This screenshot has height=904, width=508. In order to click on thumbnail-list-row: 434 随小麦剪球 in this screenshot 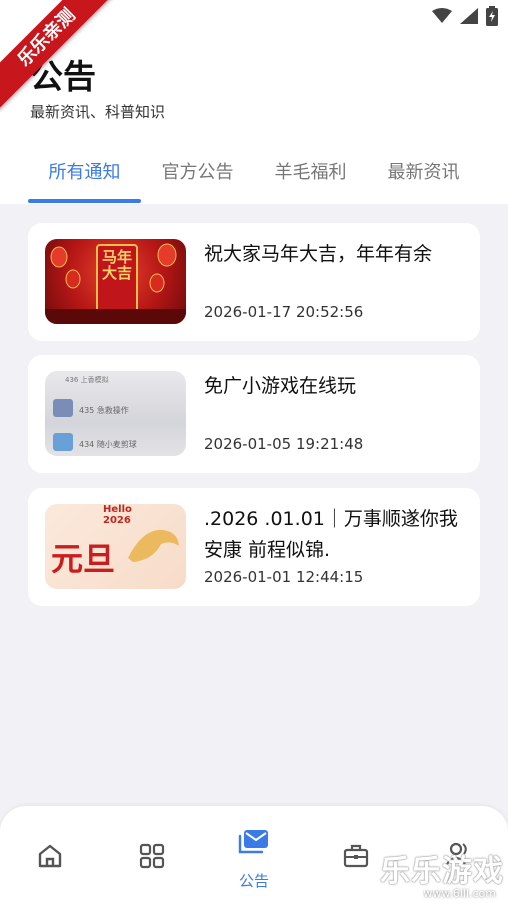, I will do `click(108, 444)`.